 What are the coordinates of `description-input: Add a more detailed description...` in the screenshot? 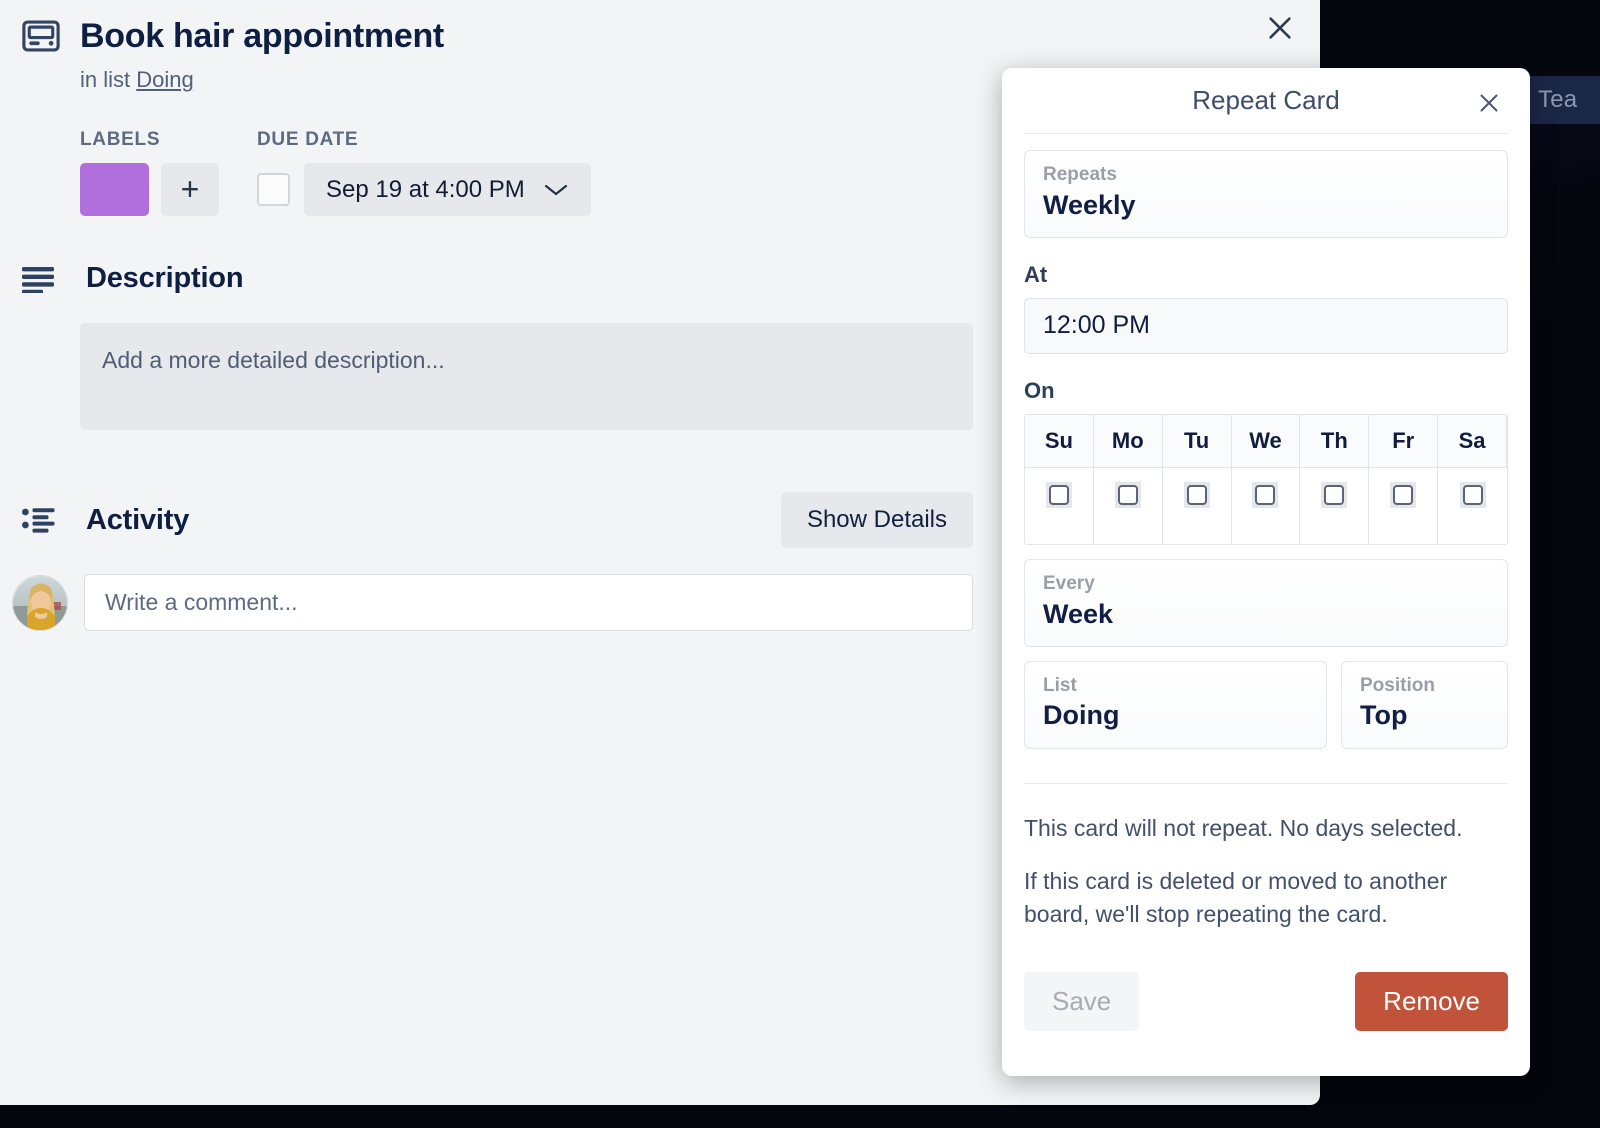 It's located at (526, 377).